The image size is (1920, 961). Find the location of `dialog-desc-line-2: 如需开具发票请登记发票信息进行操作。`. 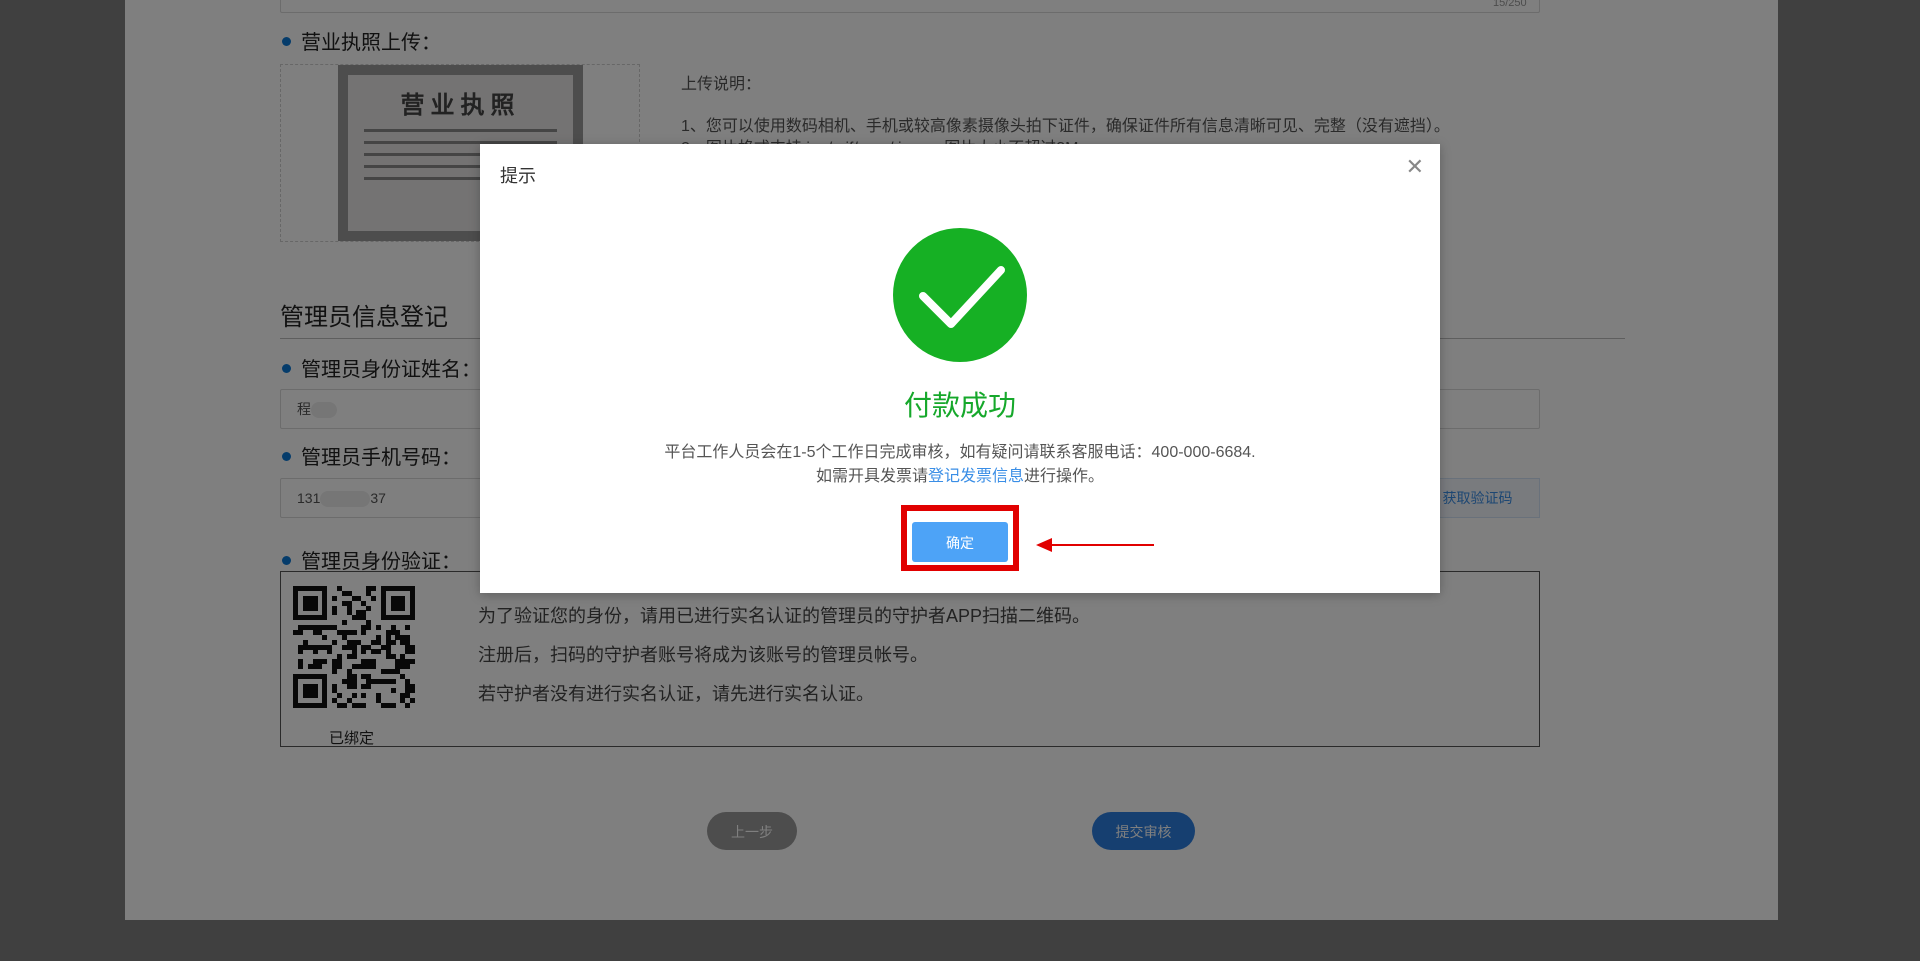

dialog-desc-line-2: 如需开具发票请登记发票信息进行操作。 is located at coordinates (960, 474).